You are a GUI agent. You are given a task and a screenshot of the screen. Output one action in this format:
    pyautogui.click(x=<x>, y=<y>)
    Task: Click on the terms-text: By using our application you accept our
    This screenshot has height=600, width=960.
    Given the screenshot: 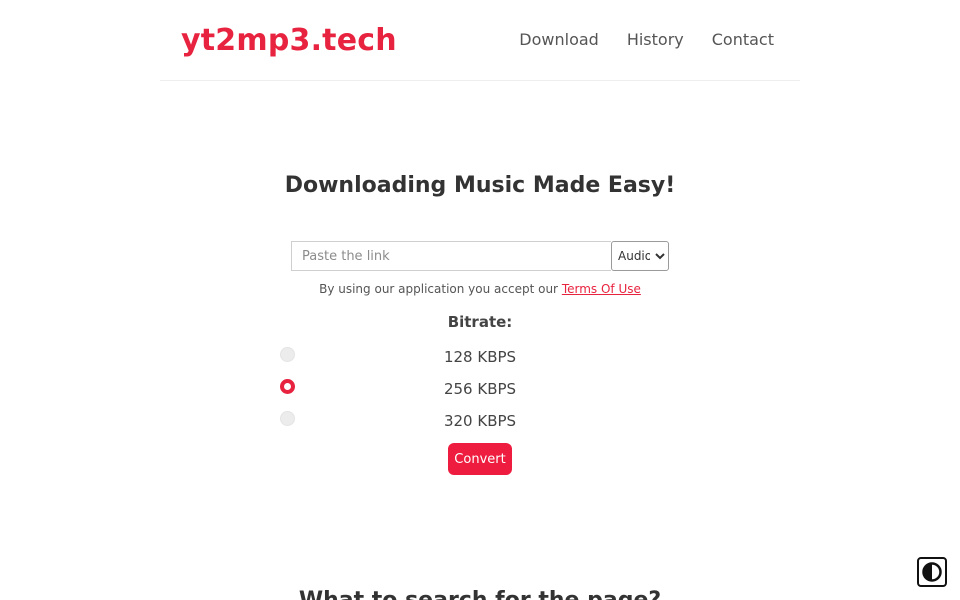 What is the action you would take?
    pyautogui.click(x=438, y=289)
    